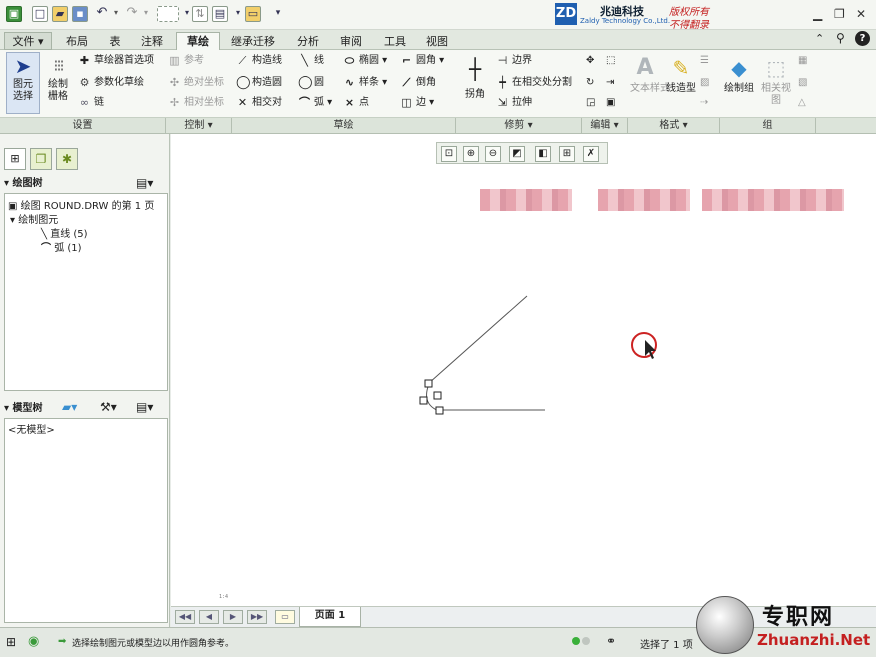  What do you see at coordinates (517, 154) in the screenshot?
I see `repaint-icon: ◩` at bounding box center [517, 154].